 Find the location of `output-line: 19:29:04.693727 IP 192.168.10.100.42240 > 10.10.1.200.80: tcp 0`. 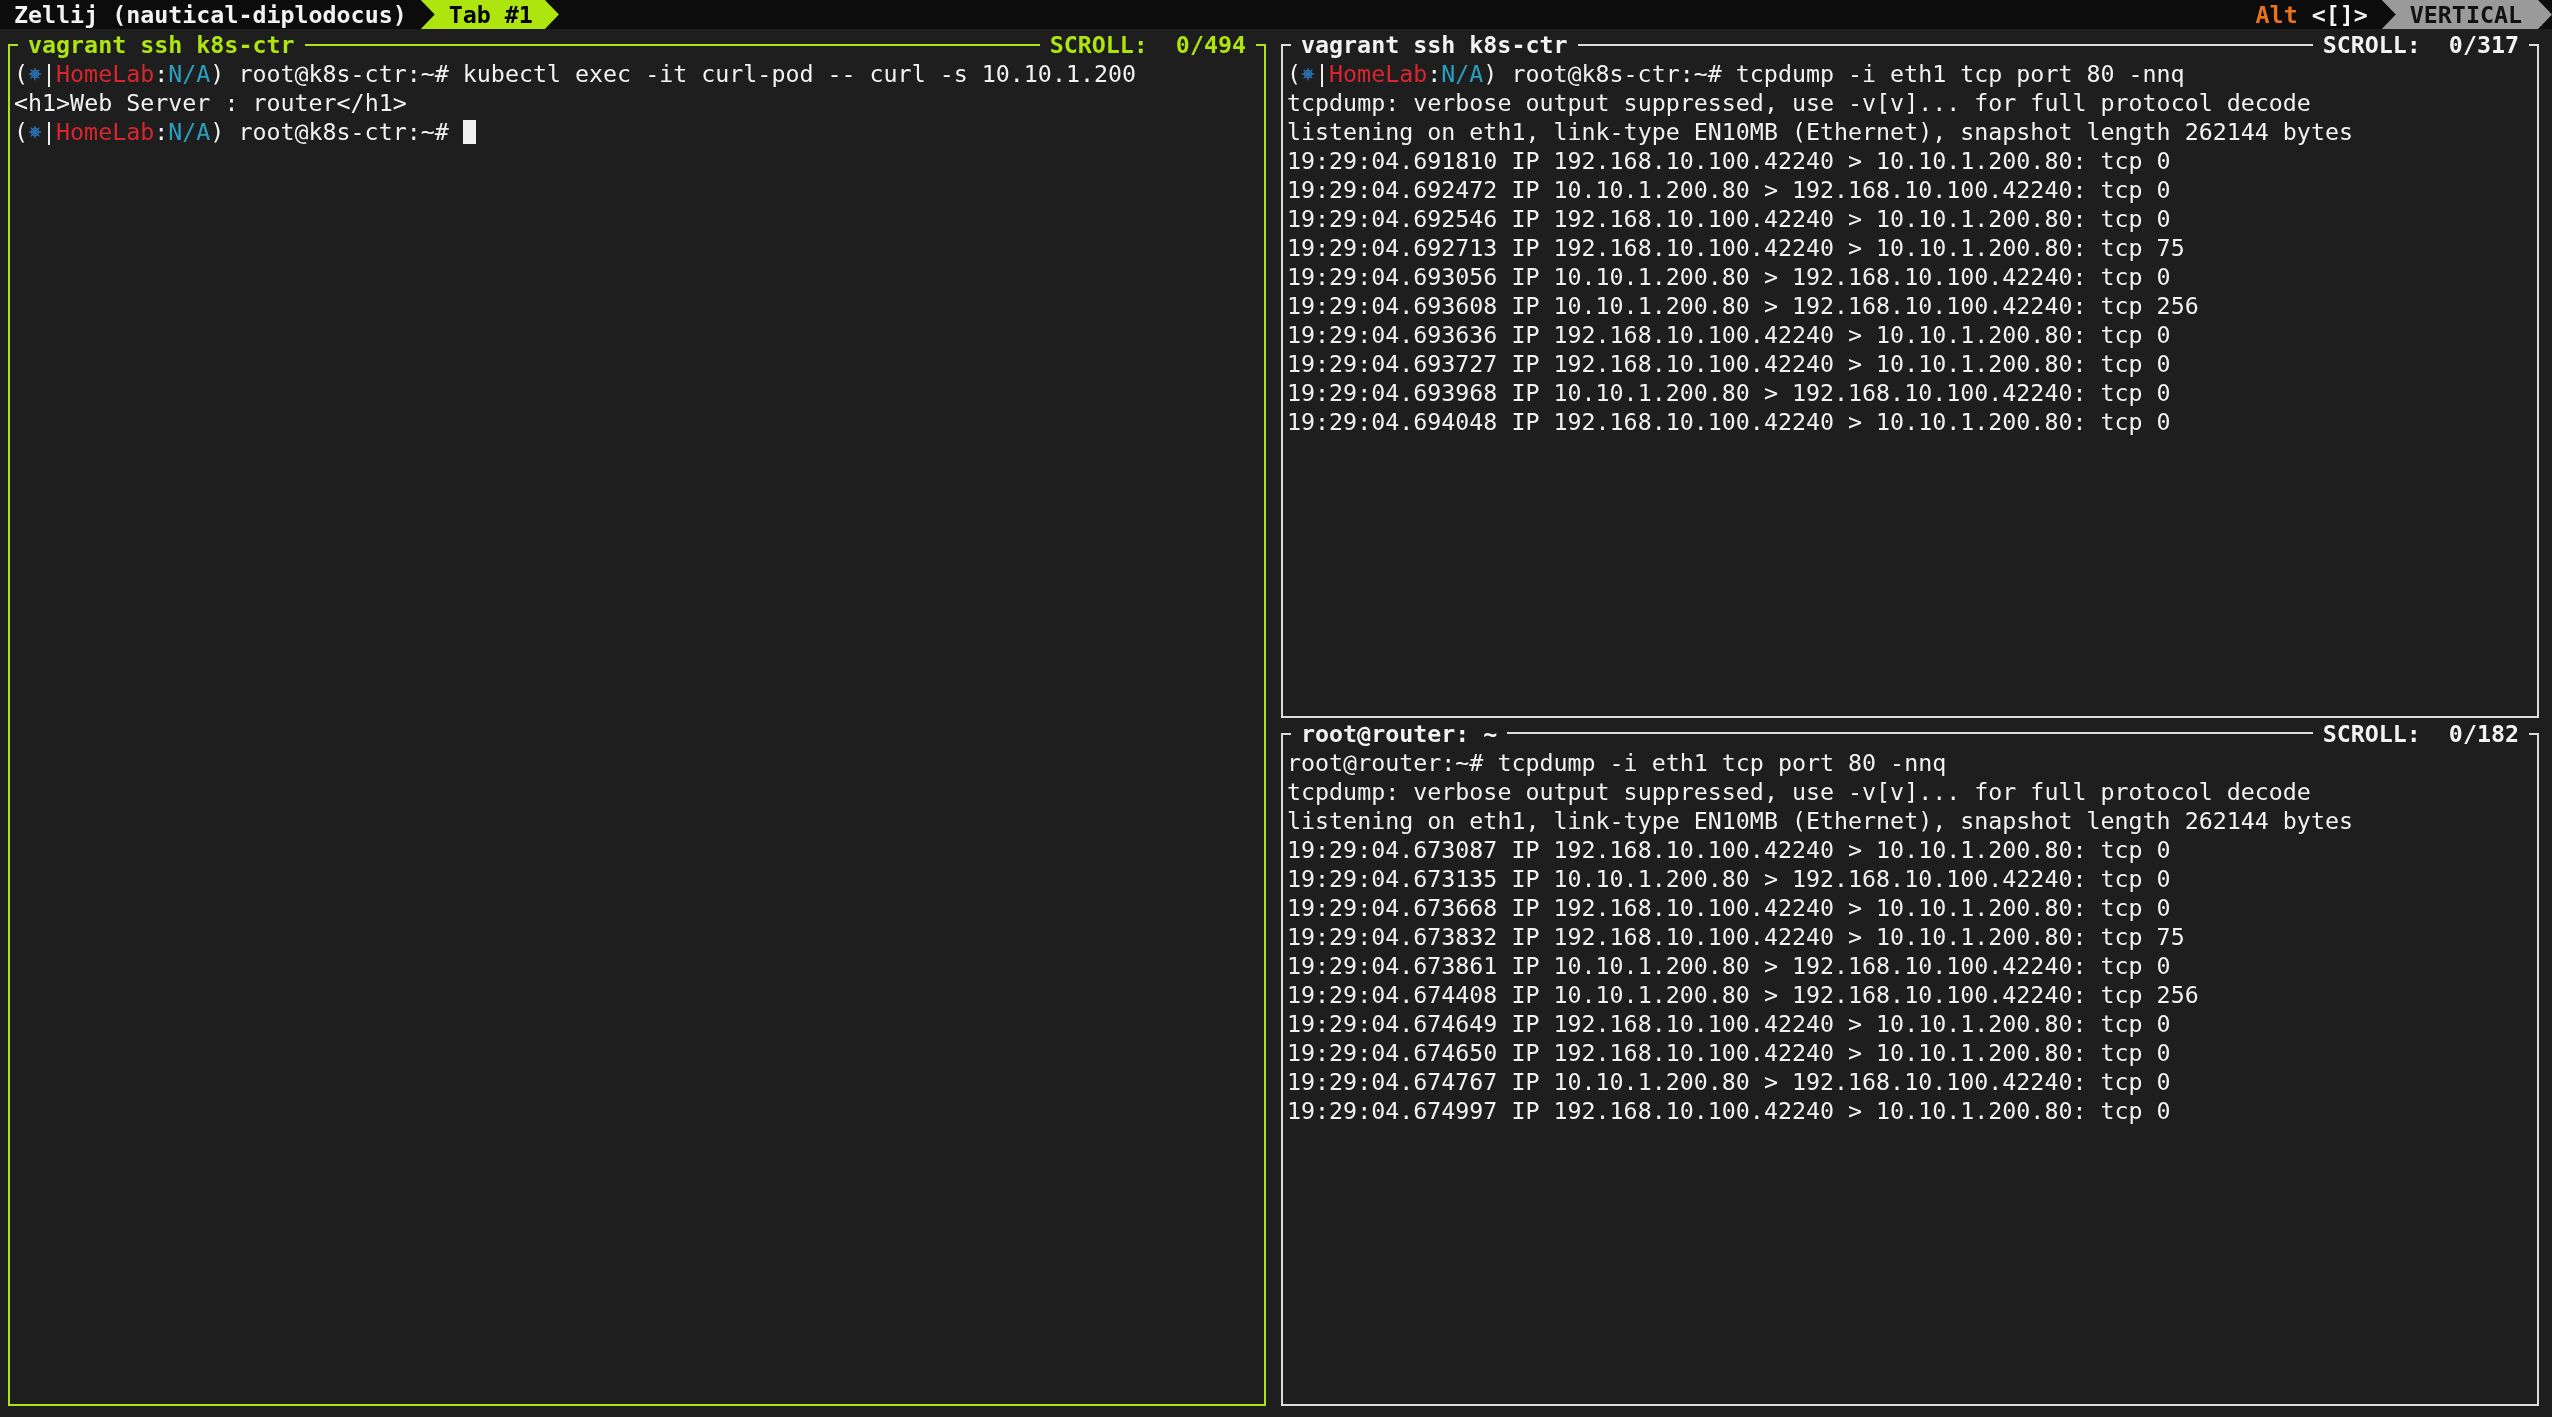

output-line: 19:29:04.693727 IP 192.168.10.100.42240 > 10.10.1.200.80: tcp 0 is located at coordinates (1729, 363).